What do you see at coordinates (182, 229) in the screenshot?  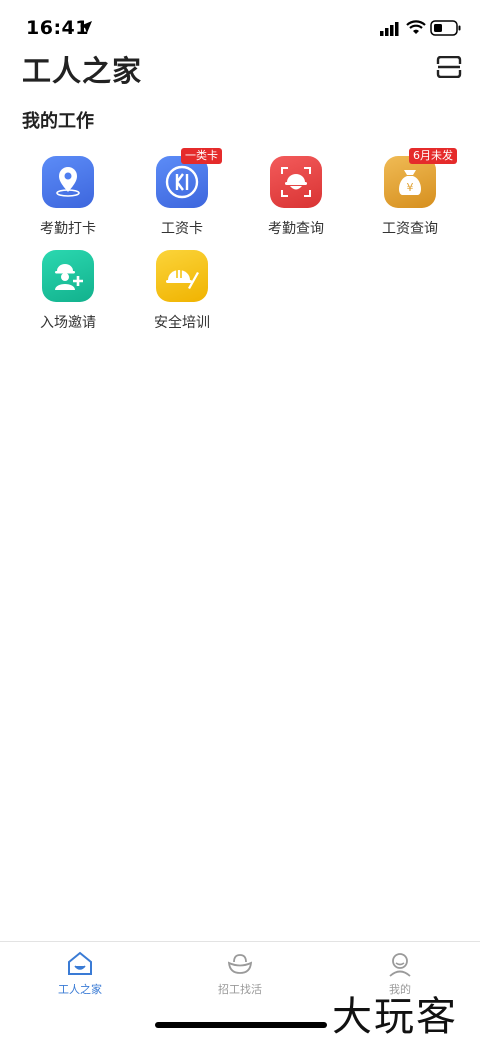 I see `tile-label: 工资卡` at bounding box center [182, 229].